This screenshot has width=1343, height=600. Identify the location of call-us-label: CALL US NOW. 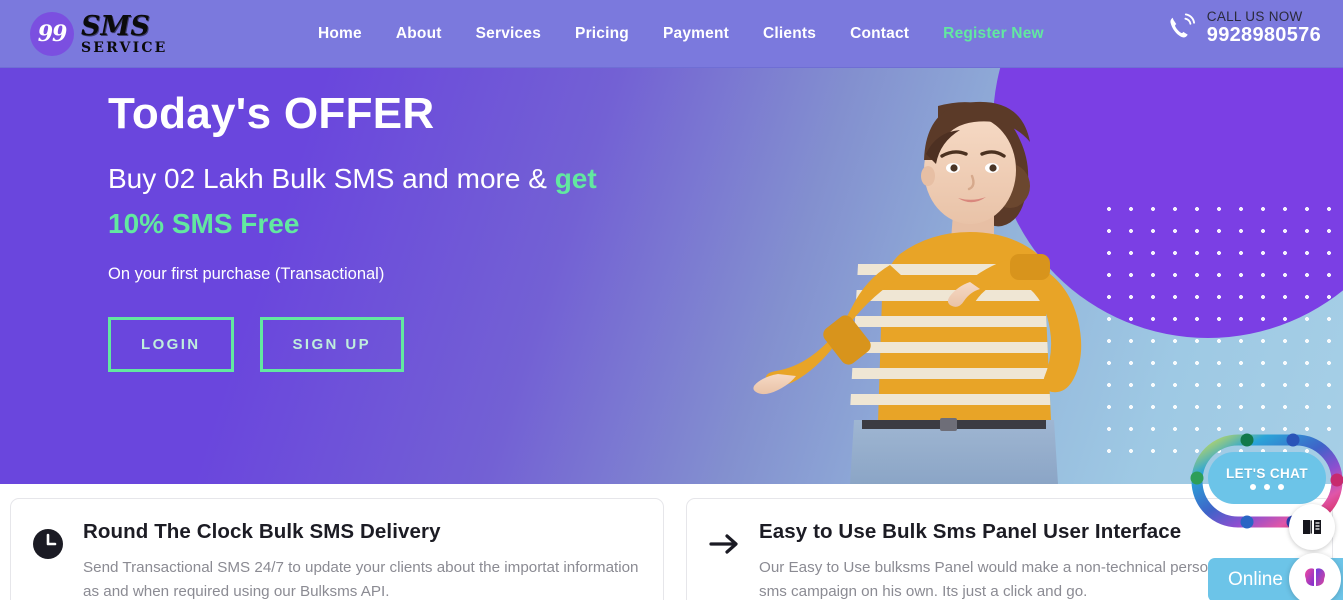
(1254, 16).